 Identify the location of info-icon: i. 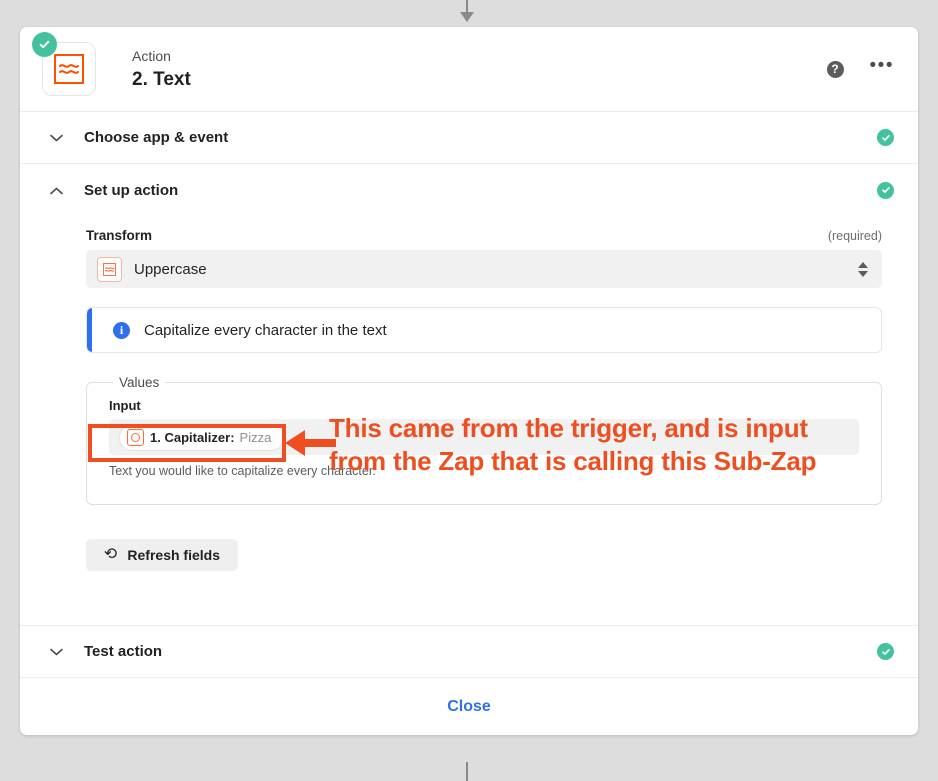
(121, 330).